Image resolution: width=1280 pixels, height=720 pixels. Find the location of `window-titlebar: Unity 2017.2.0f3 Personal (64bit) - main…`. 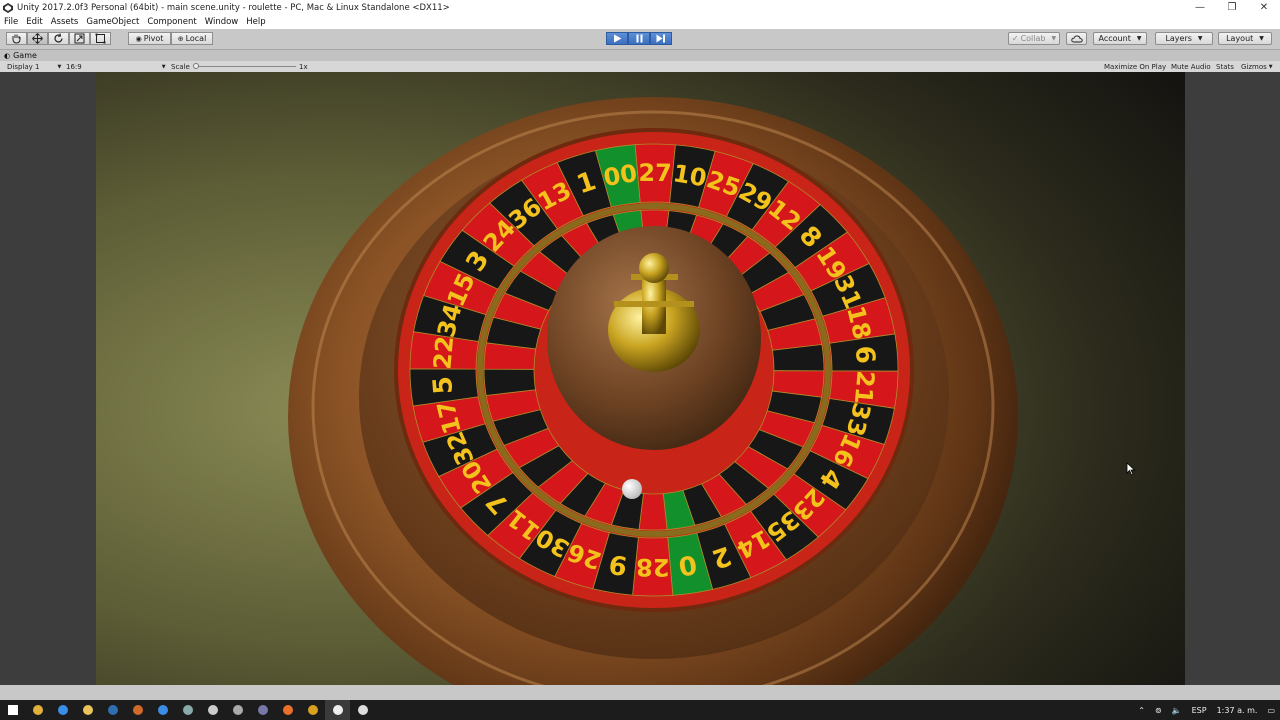

window-titlebar: Unity 2017.2.0f3 Personal (64bit) - main… is located at coordinates (640, 7).